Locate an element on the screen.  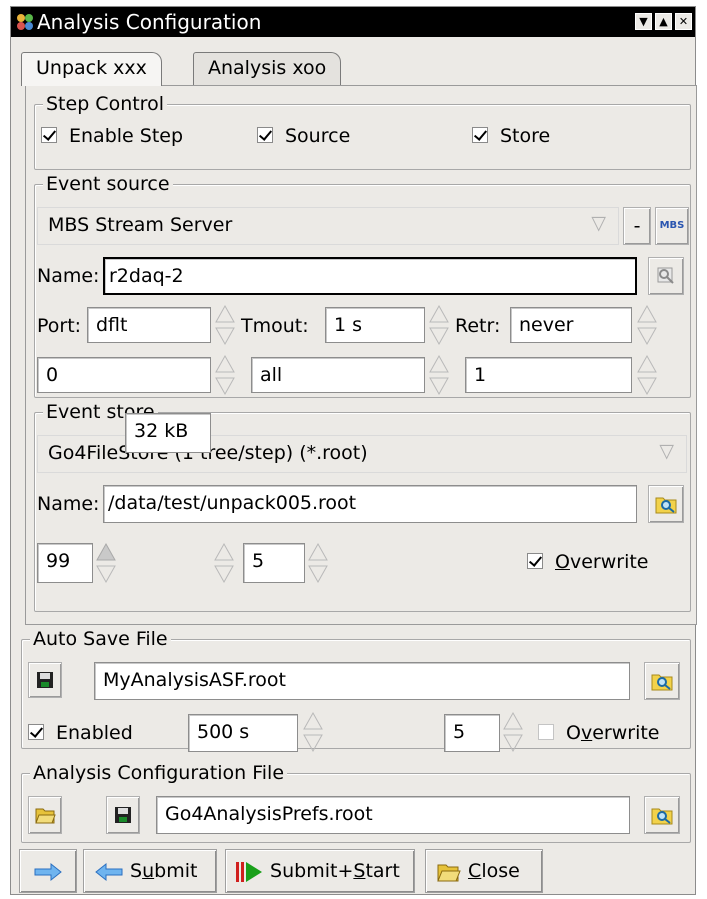
store-param-2-input: 32 kB is located at coordinates (168, 433).